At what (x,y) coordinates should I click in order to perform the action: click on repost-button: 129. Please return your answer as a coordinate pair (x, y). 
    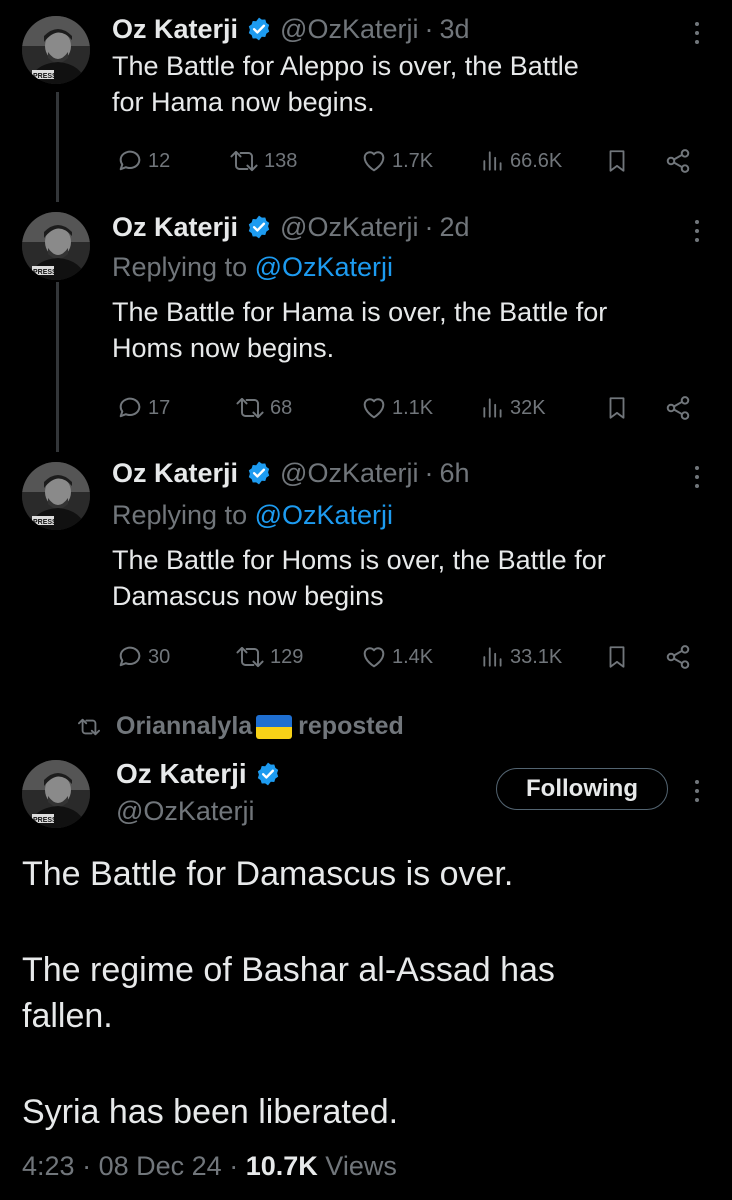
    Looking at the image, I should click on (268, 657).